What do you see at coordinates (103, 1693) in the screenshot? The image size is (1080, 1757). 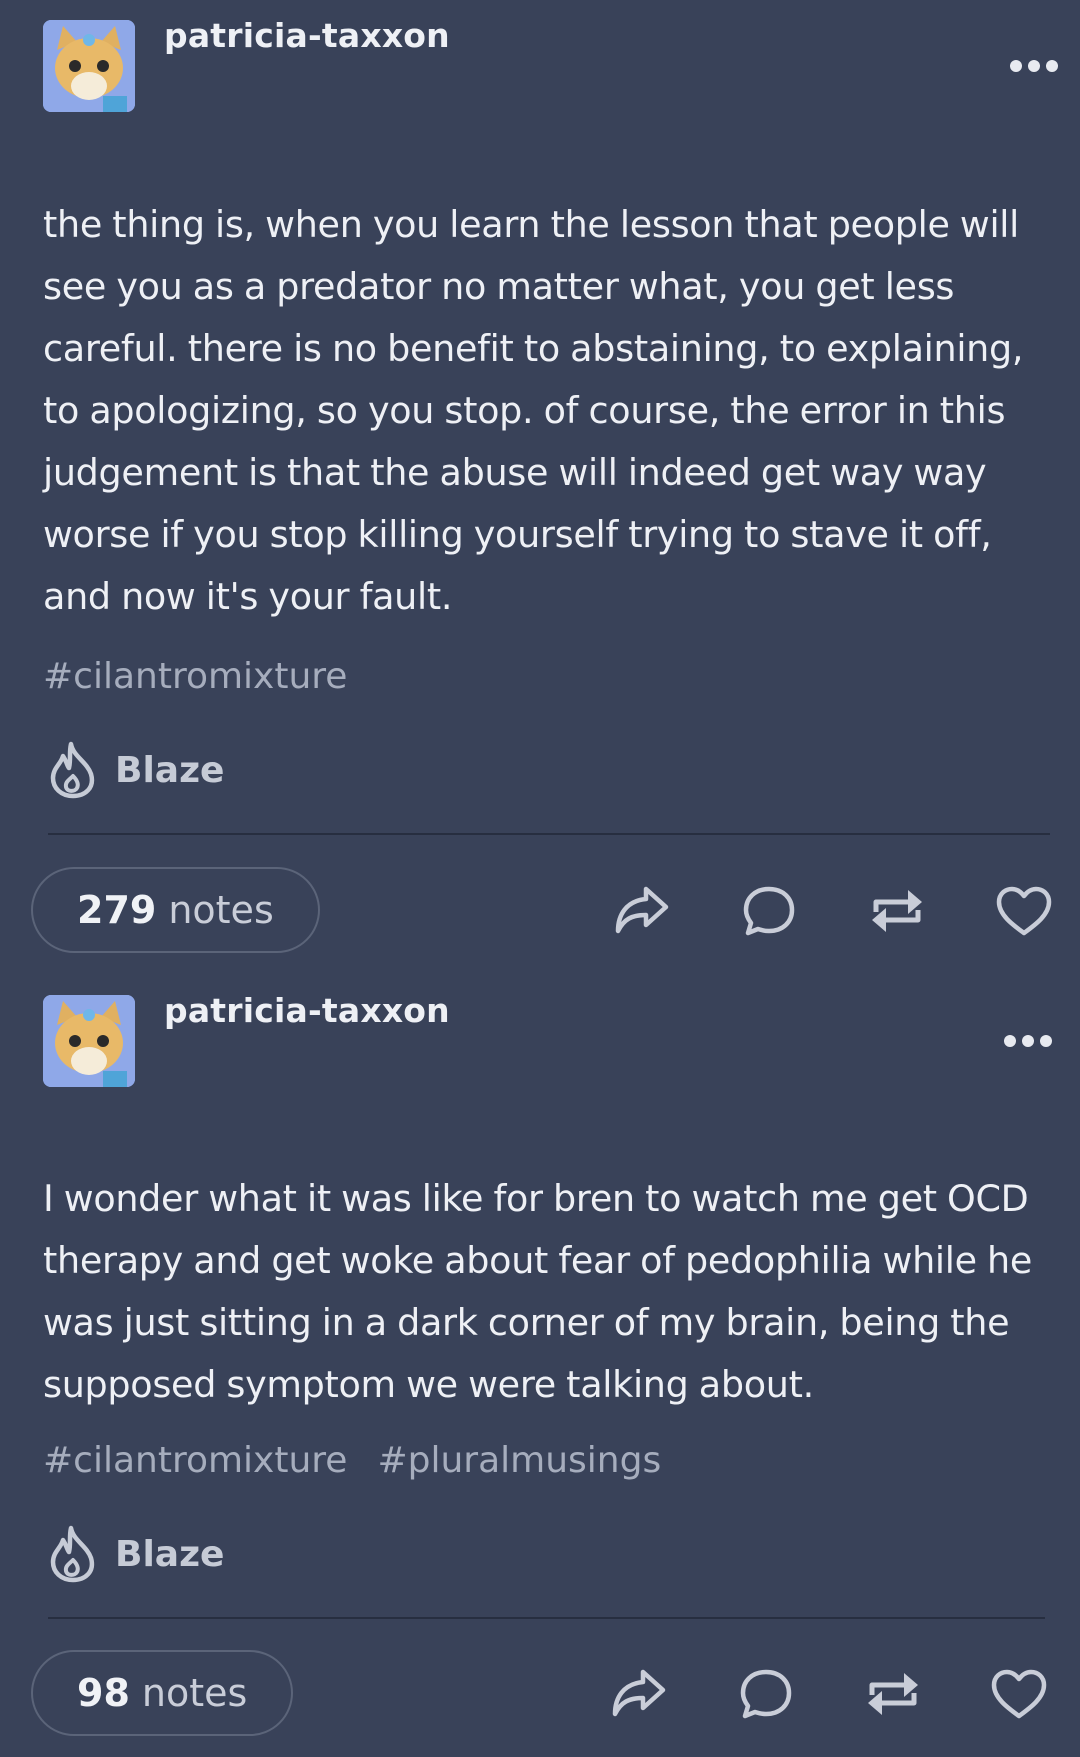 I see `notes-count: 98` at bounding box center [103, 1693].